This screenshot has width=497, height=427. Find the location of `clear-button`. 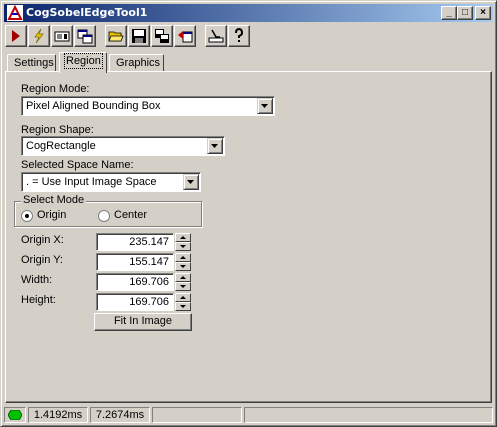

clear-button is located at coordinates (216, 36).